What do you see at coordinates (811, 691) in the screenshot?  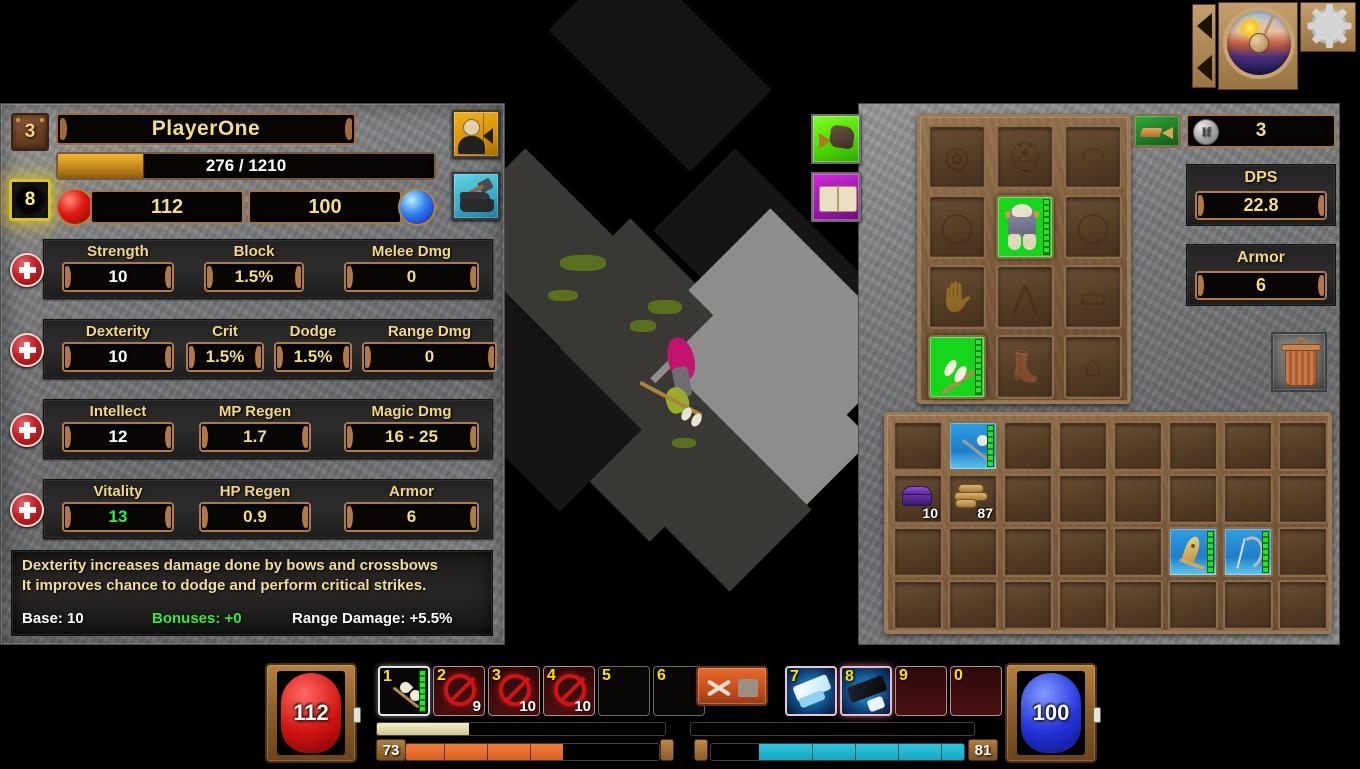 I see `action-slot-7: 7` at bounding box center [811, 691].